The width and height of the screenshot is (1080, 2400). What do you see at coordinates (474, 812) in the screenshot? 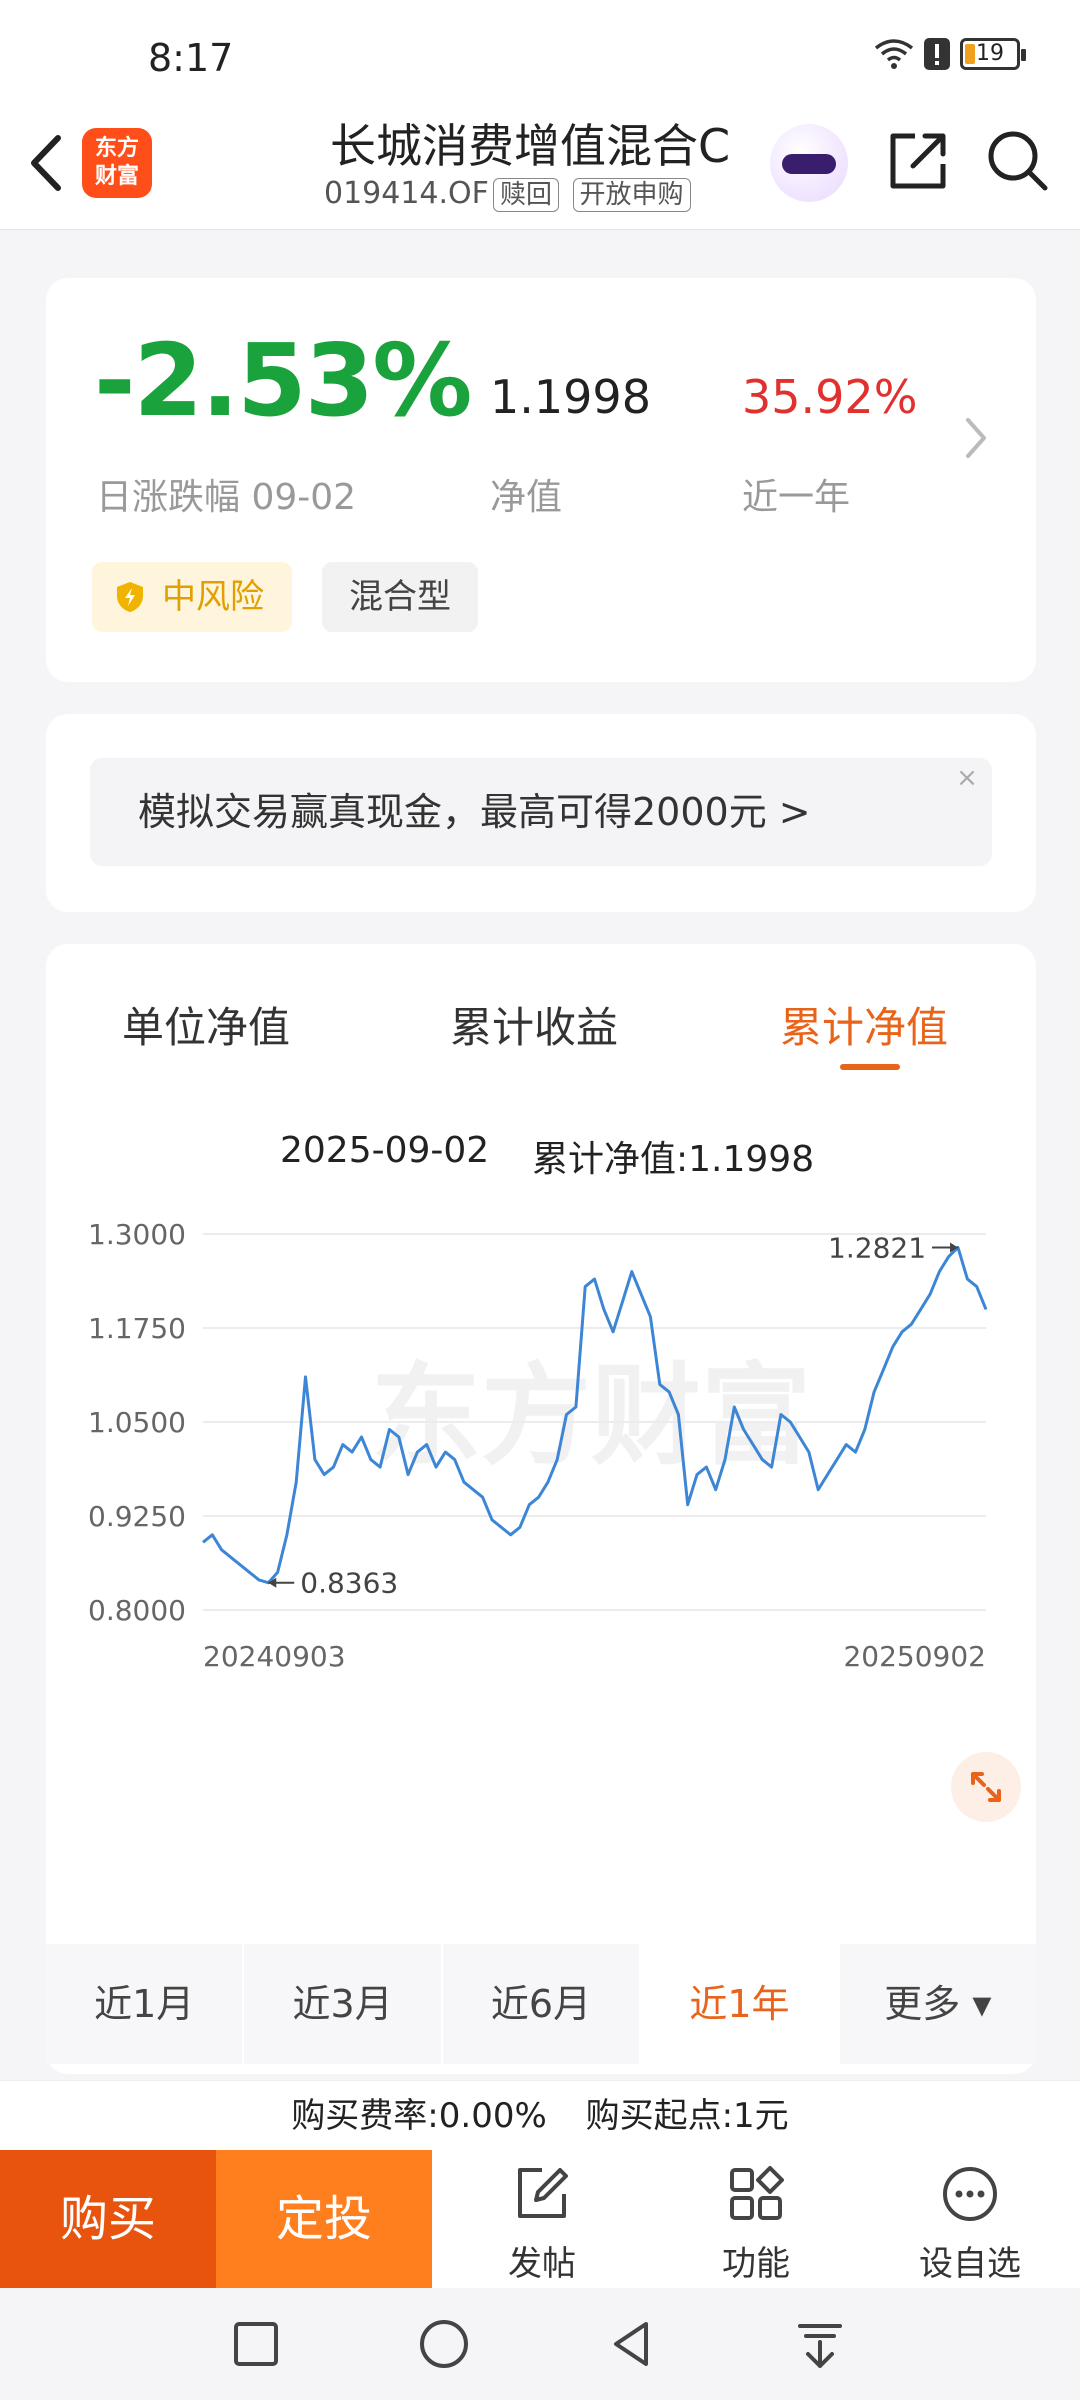
I see `promo-text: 模拟交易赢真现金，最高可得2000元 >` at bounding box center [474, 812].